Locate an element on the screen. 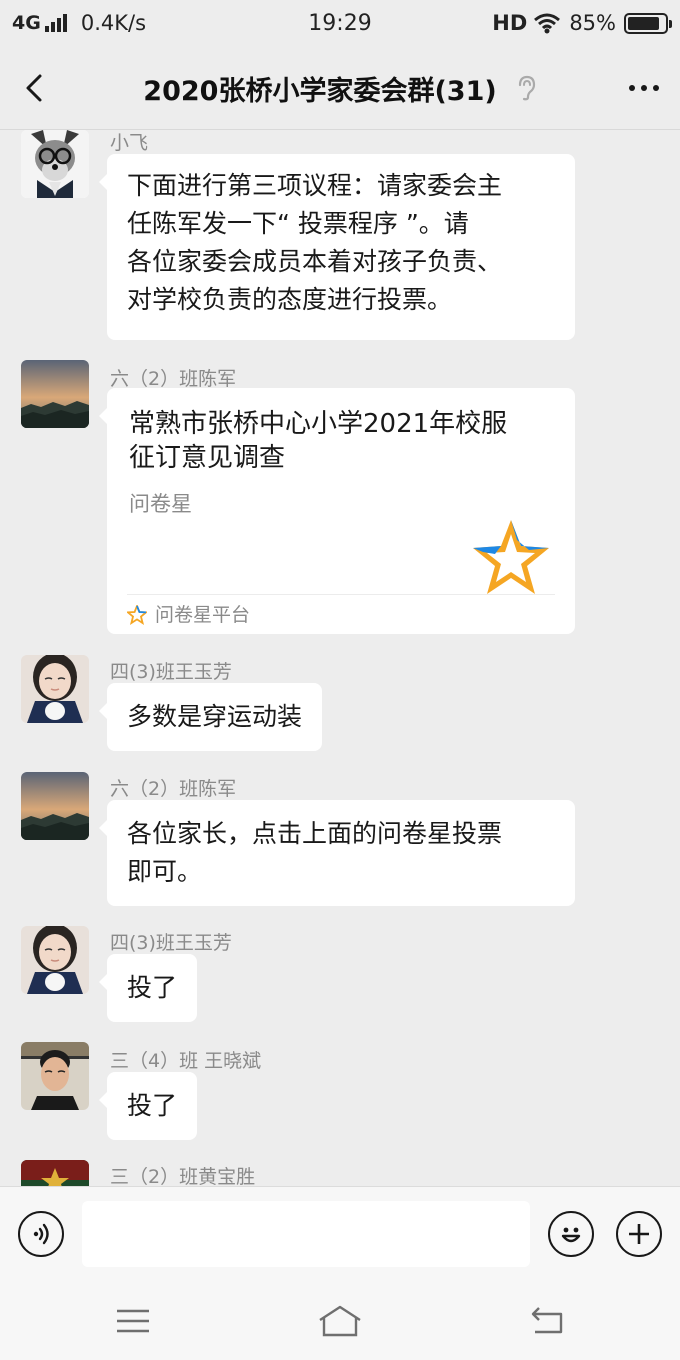  battery-fill is located at coordinates (643, 23).